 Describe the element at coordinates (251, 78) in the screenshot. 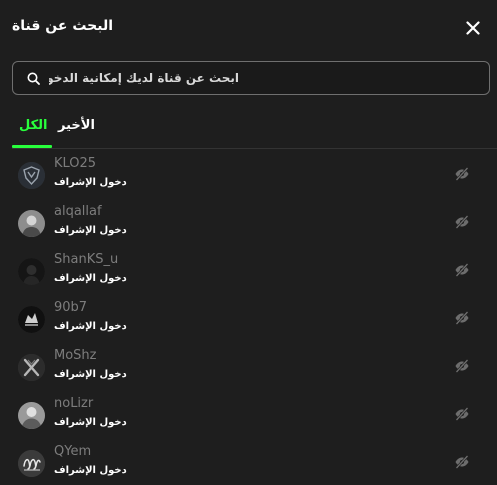

I see `search-box` at that location.